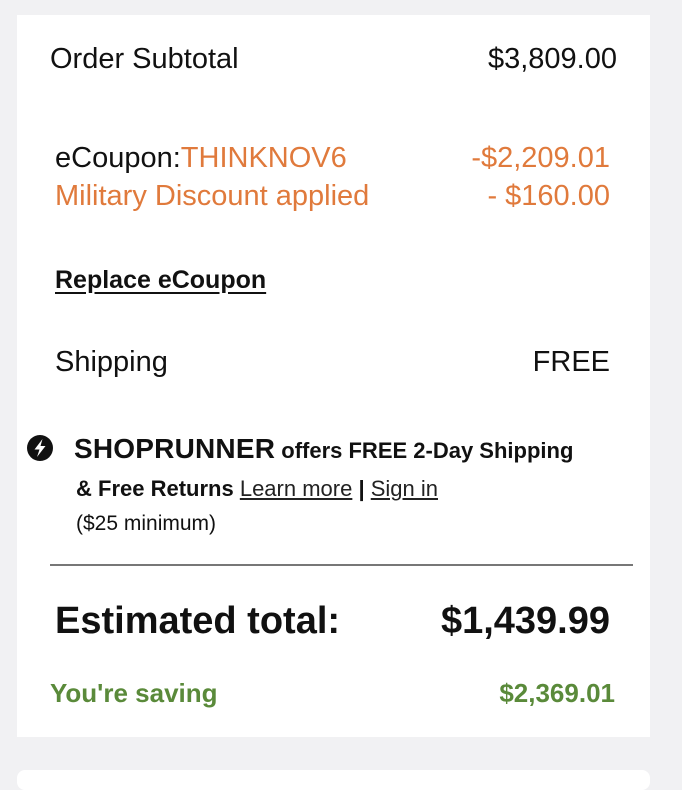 This screenshot has height=790, width=682. What do you see at coordinates (118, 158) in the screenshot?
I see `coupon-prefix: eCoupon:` at bounding box center [118, 158].